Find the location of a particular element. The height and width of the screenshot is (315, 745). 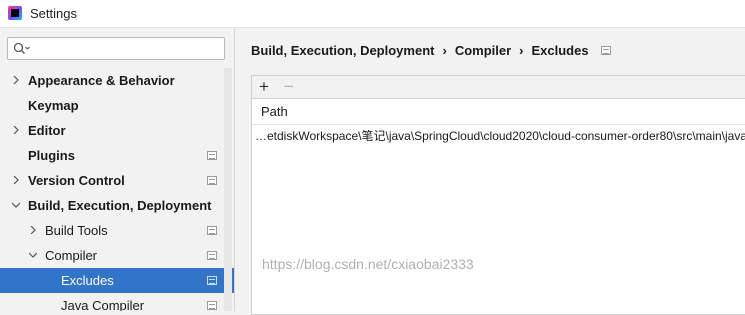

breadcrumb-item: Compiler is located at coordinates (483, 50).